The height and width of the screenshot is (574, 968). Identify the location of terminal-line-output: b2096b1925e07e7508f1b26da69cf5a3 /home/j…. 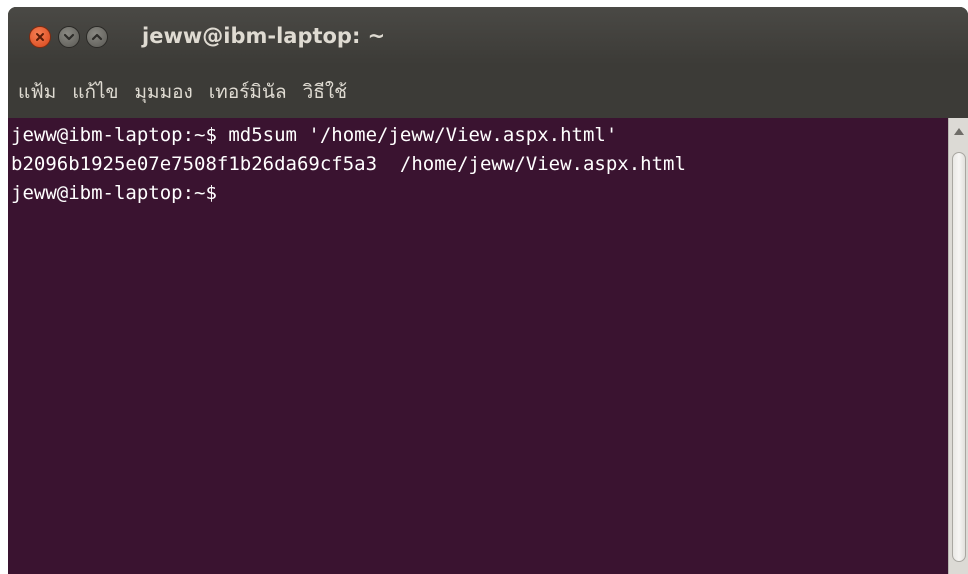
(348, 164).